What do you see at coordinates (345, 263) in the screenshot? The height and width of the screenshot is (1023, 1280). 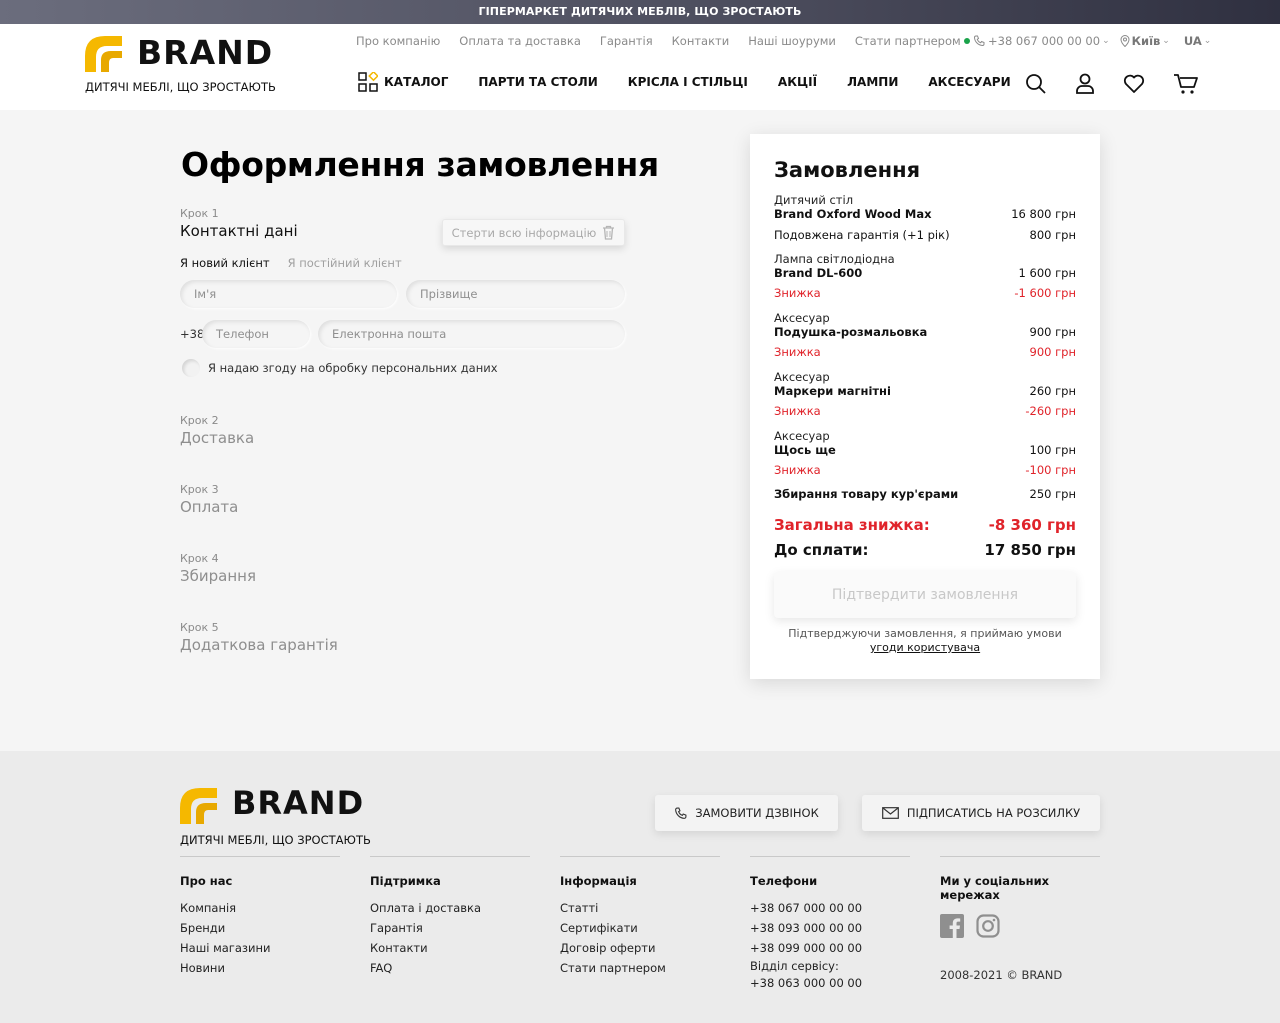 I see `tab-existing-client: Я постійний клієнт` at bounding box center [345, 263].